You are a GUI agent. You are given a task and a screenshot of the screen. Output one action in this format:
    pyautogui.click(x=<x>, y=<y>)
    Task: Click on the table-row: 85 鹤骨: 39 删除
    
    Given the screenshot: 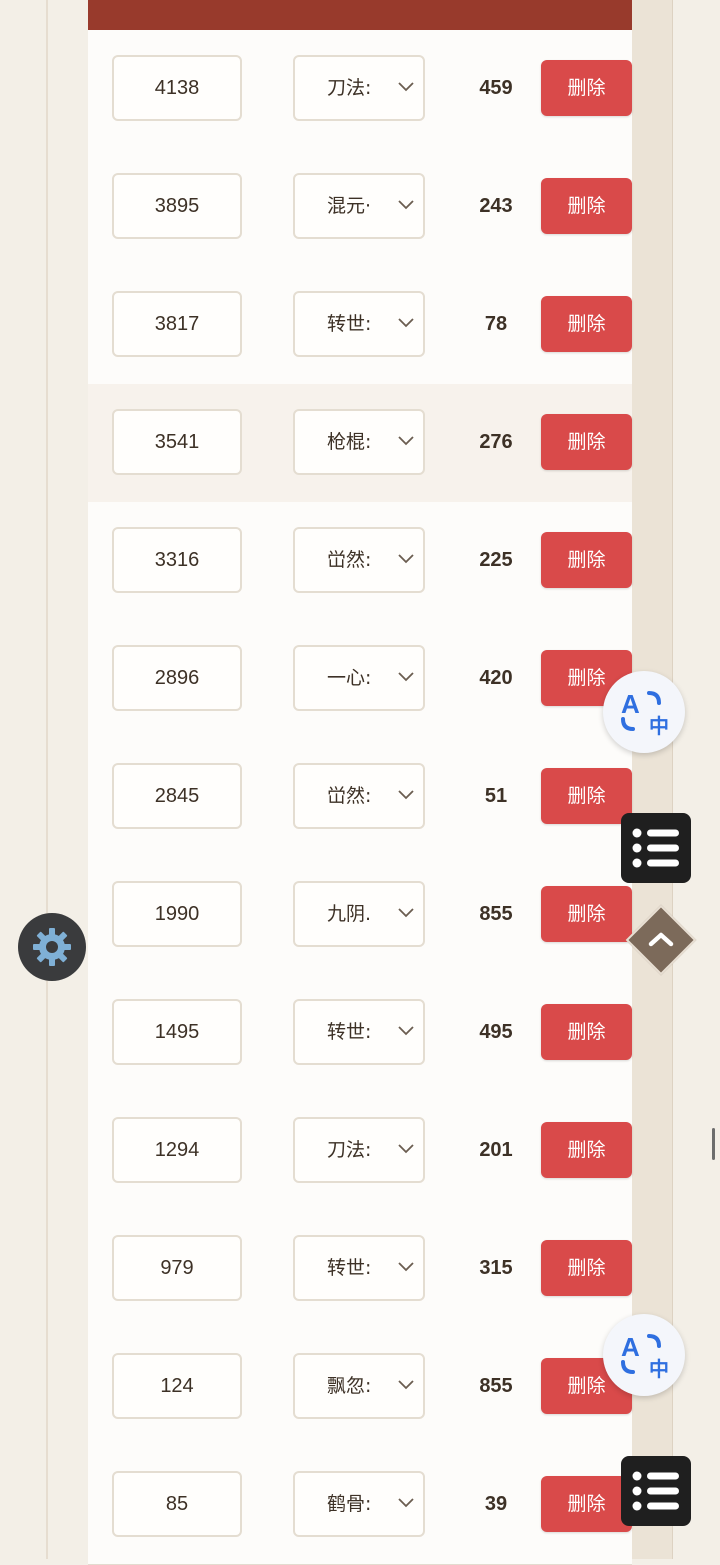 What is the action you would take?
    pyautogui.click(x=360, y=1505)
    